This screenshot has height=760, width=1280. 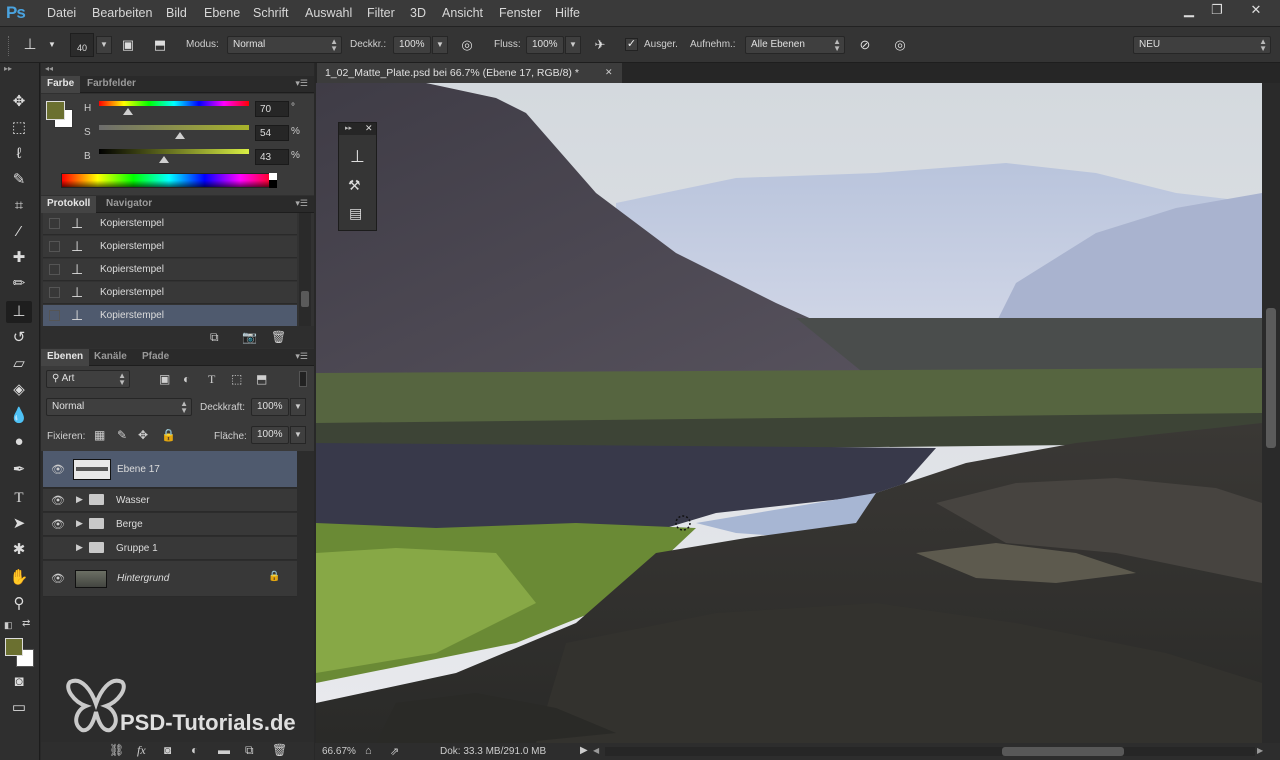 What do you see at coordinates (69, 204) in the screenshot?
I see `tab-protokoll: Protokoll` at bounding box center [69, 204].